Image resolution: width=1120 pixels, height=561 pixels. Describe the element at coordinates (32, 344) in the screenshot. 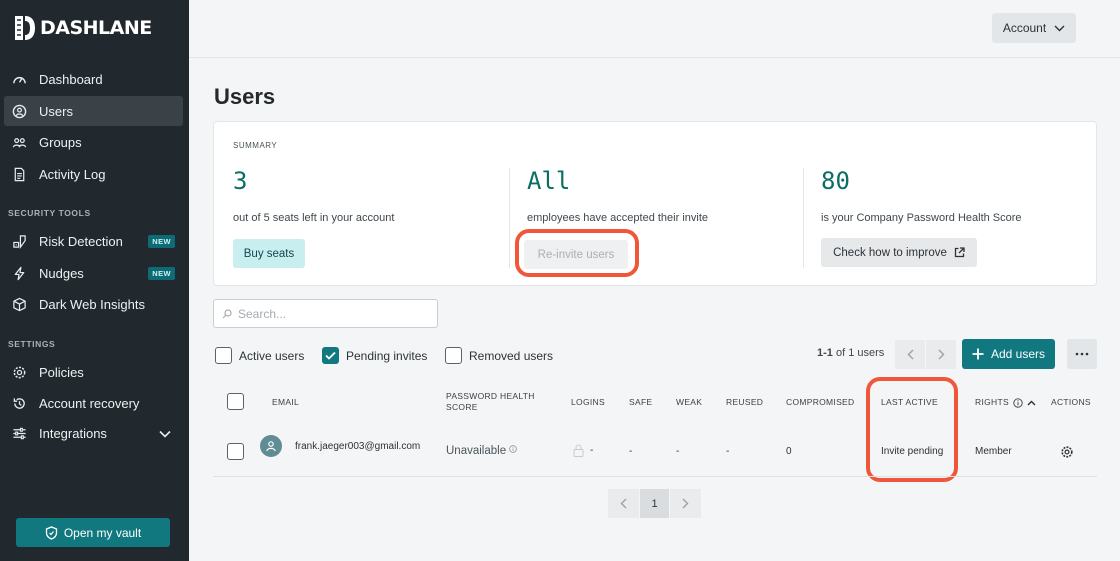

I see `section-label-settings: SETTINGS` at that location.